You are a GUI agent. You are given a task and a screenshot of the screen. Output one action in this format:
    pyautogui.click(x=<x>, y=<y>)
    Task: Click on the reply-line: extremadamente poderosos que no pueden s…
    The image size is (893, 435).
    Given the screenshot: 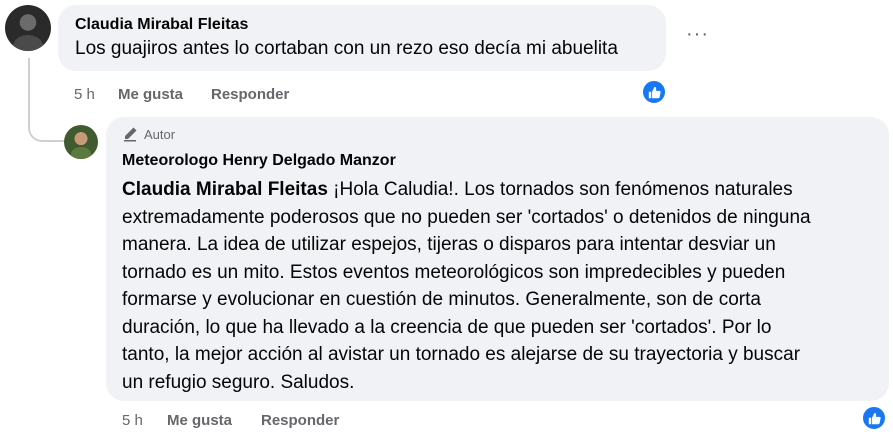 What is the action you would take?
    pyautogui.click(x=466, y=217)
    